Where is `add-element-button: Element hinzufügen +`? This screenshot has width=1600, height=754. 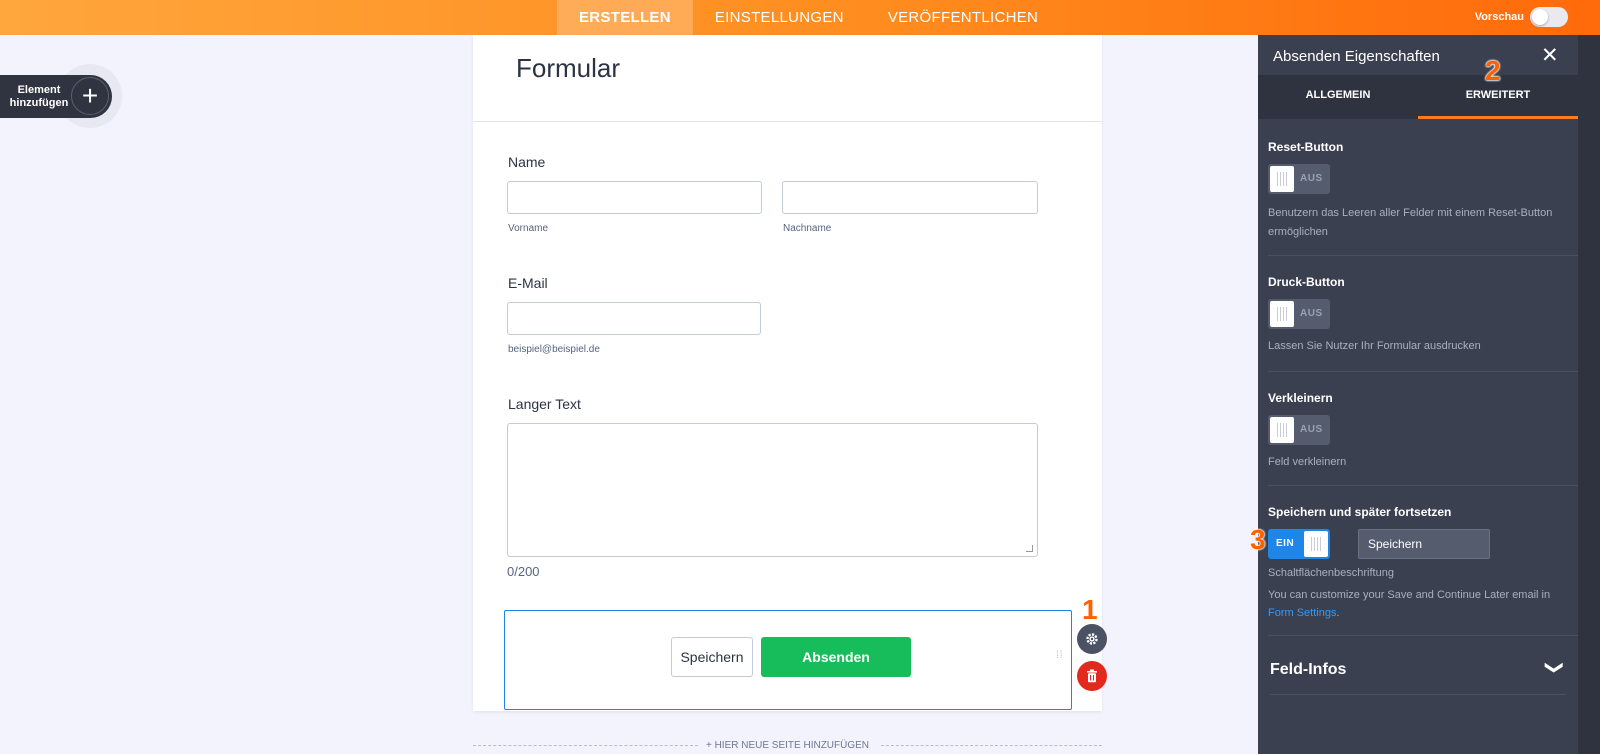
add-element-button: Element hinzufügen + is located at coordinates (56, 96).